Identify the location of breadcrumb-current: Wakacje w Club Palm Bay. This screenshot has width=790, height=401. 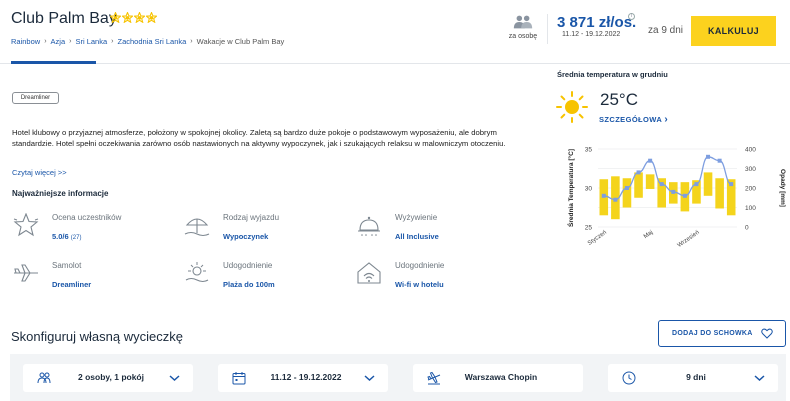
(240, 41).